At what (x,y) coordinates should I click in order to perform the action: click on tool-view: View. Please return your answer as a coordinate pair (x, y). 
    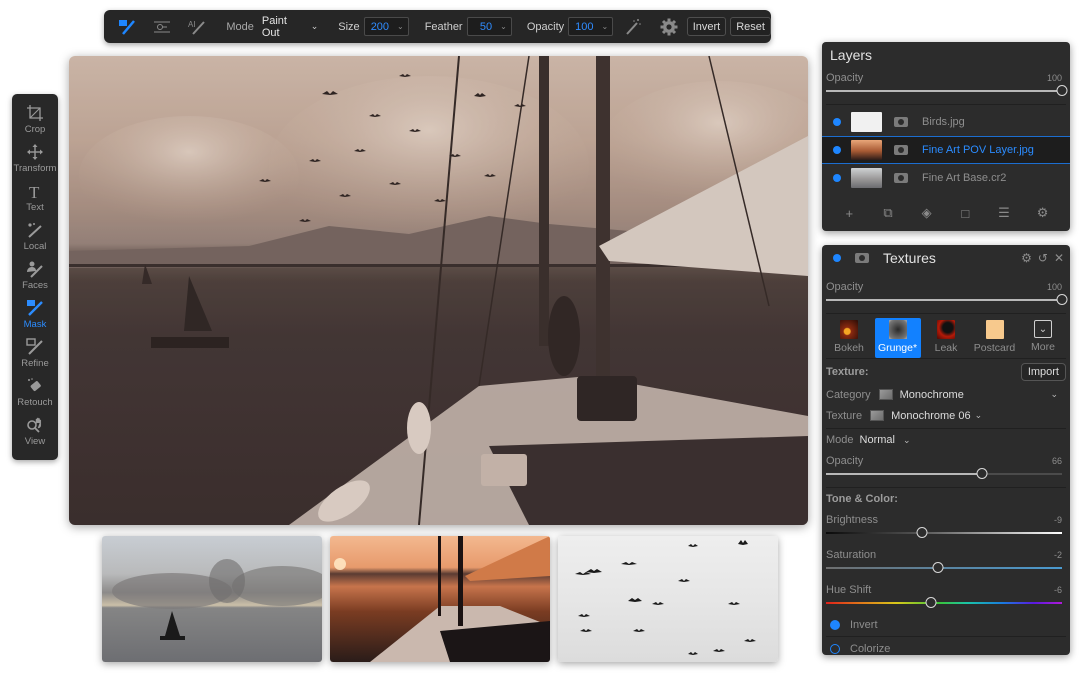
    Looking at the image, I should click on (35, 435).